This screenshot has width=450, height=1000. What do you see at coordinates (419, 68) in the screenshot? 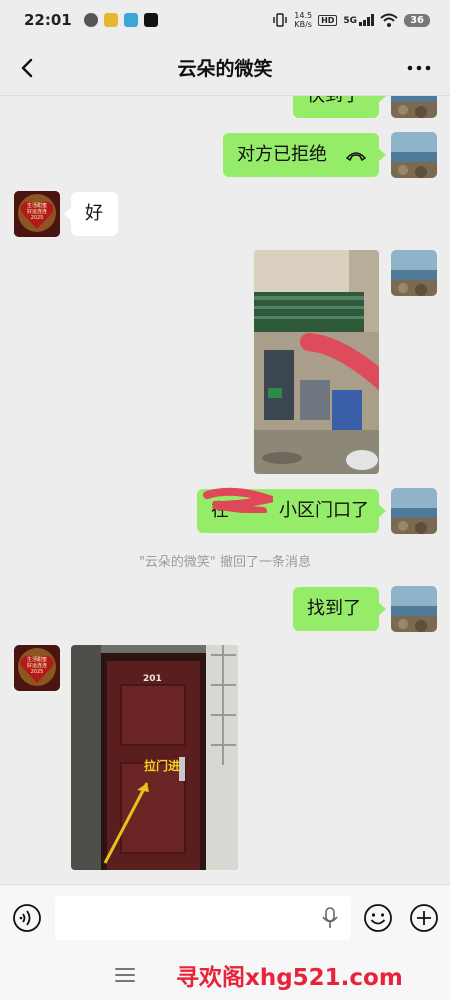
I see `more-options-icon` at bounding box center [419, 68].